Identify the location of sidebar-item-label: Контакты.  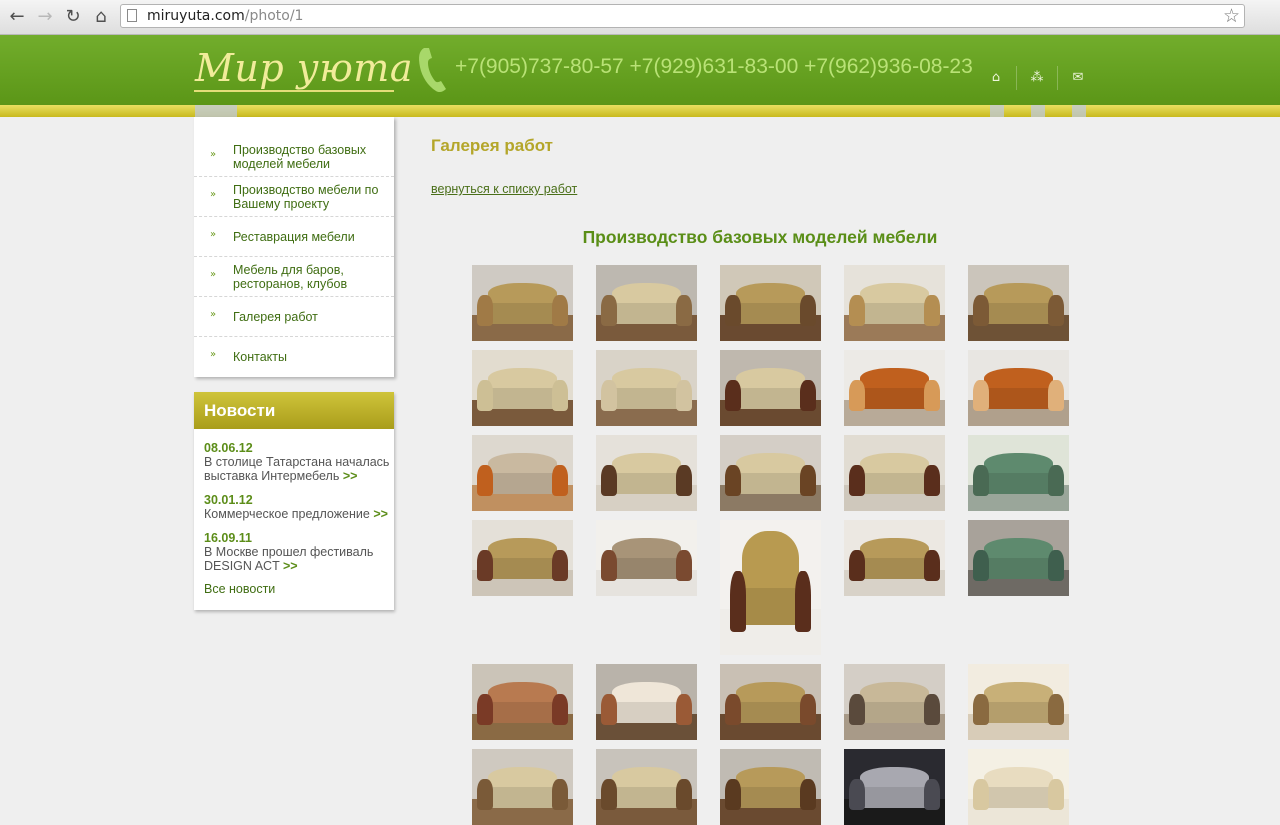
(260, 357).